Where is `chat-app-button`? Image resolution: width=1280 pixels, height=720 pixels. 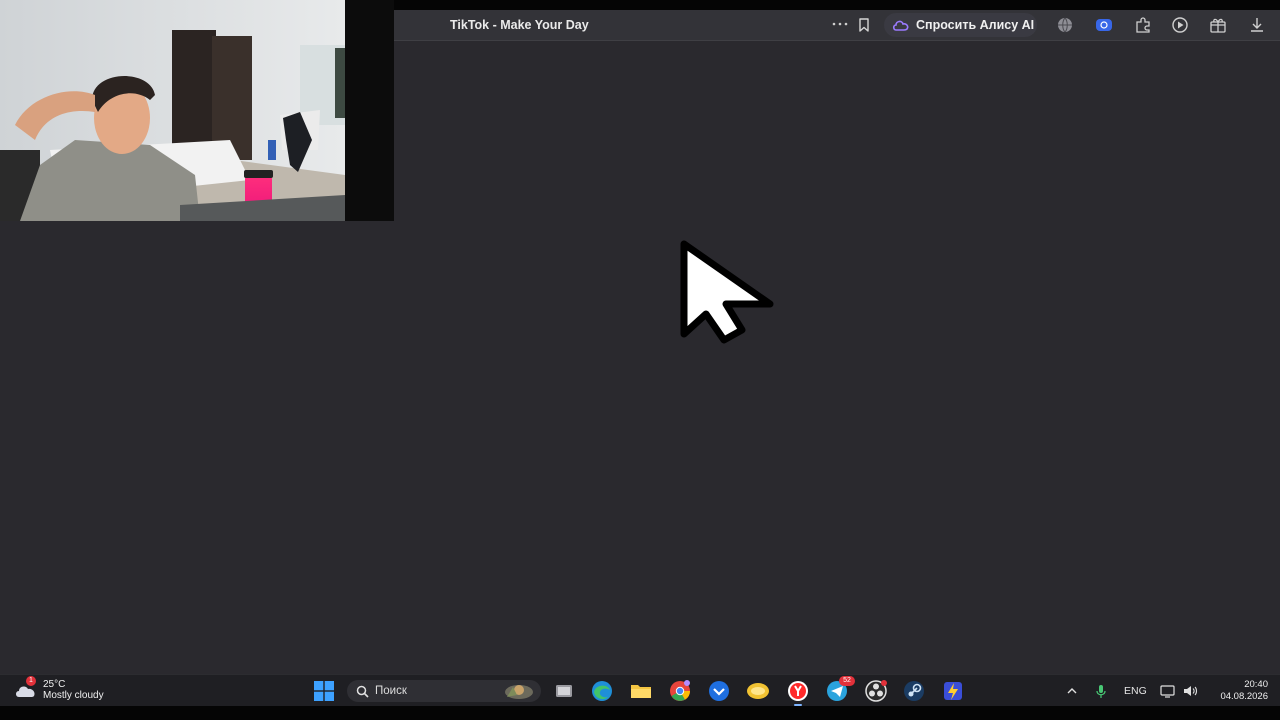 chat-app-button is located at coordinates (758, 691).